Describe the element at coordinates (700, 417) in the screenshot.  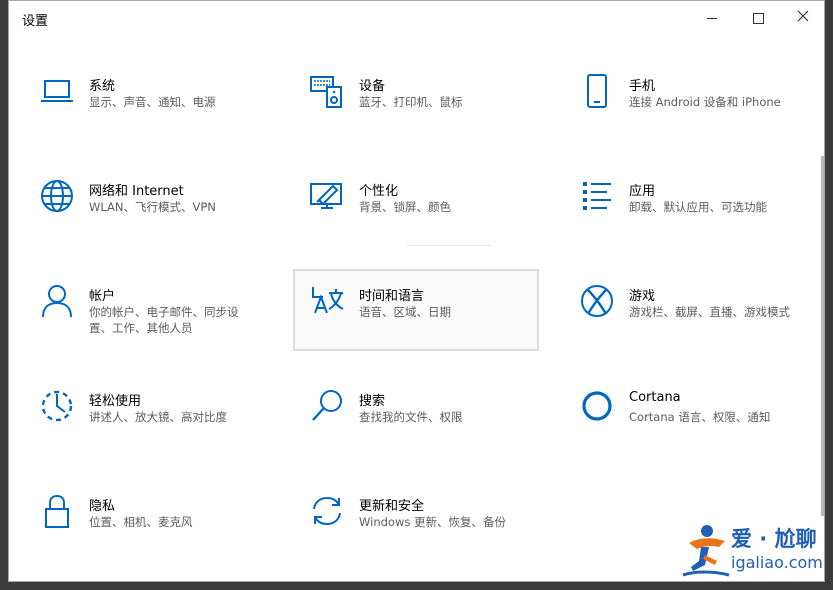
I see `tile-desc: Cortana 语言、权限、通知` at that location.